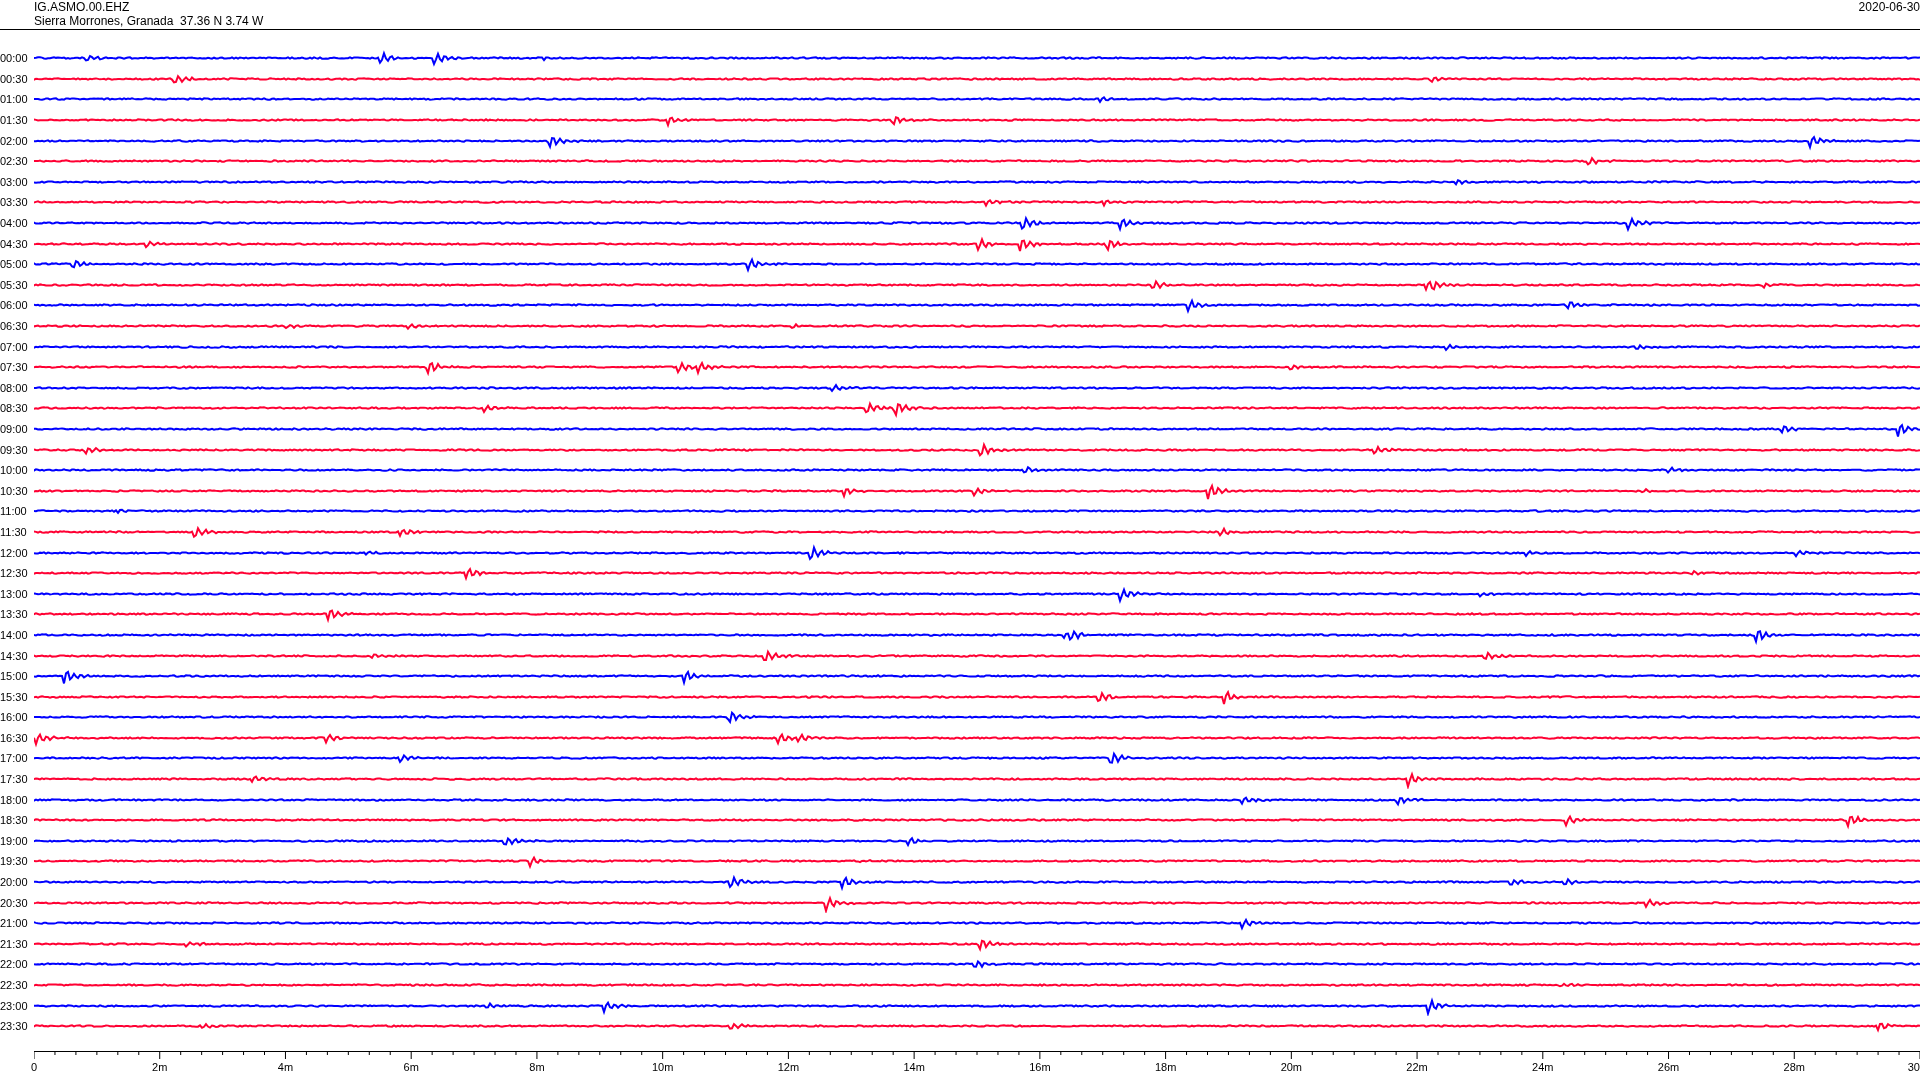  What do you see at coordinates (14, 943) in the screenshot?
I see `time-label: 21:30` at bounding box center [14, 943].